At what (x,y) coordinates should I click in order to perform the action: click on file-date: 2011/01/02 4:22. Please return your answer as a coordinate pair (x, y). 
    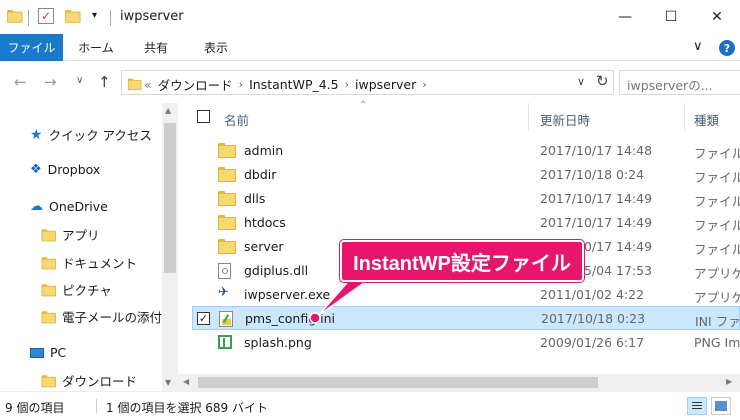
    Looking at the image, I should click on (592, 294).